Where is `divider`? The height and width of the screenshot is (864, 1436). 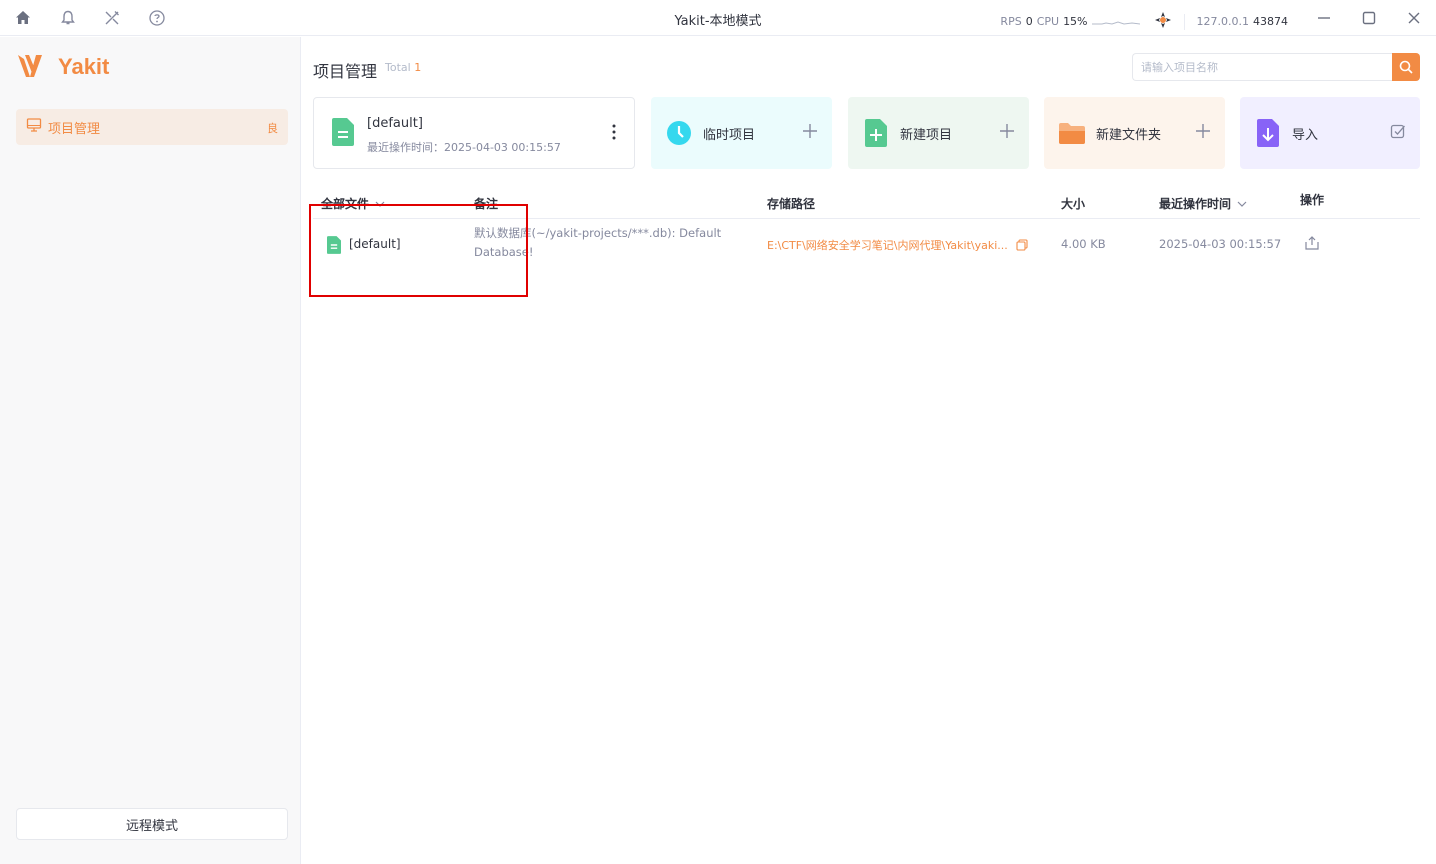 divider is located at coordinates (1184, 21).